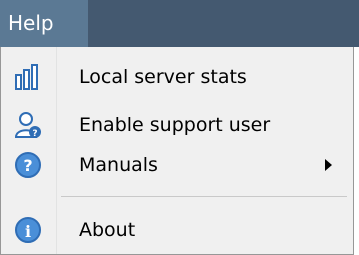 This screenshot has height=255, width=359. Describe the element at coordinates (107, 230) in the screenshot. I see `menu-item-label: About` at that location.